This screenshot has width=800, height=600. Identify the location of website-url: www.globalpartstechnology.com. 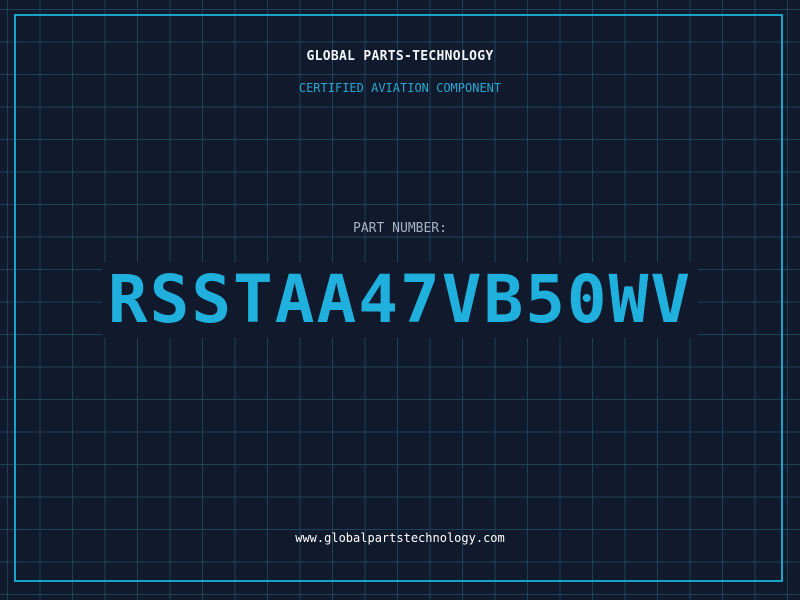
(400, 538).